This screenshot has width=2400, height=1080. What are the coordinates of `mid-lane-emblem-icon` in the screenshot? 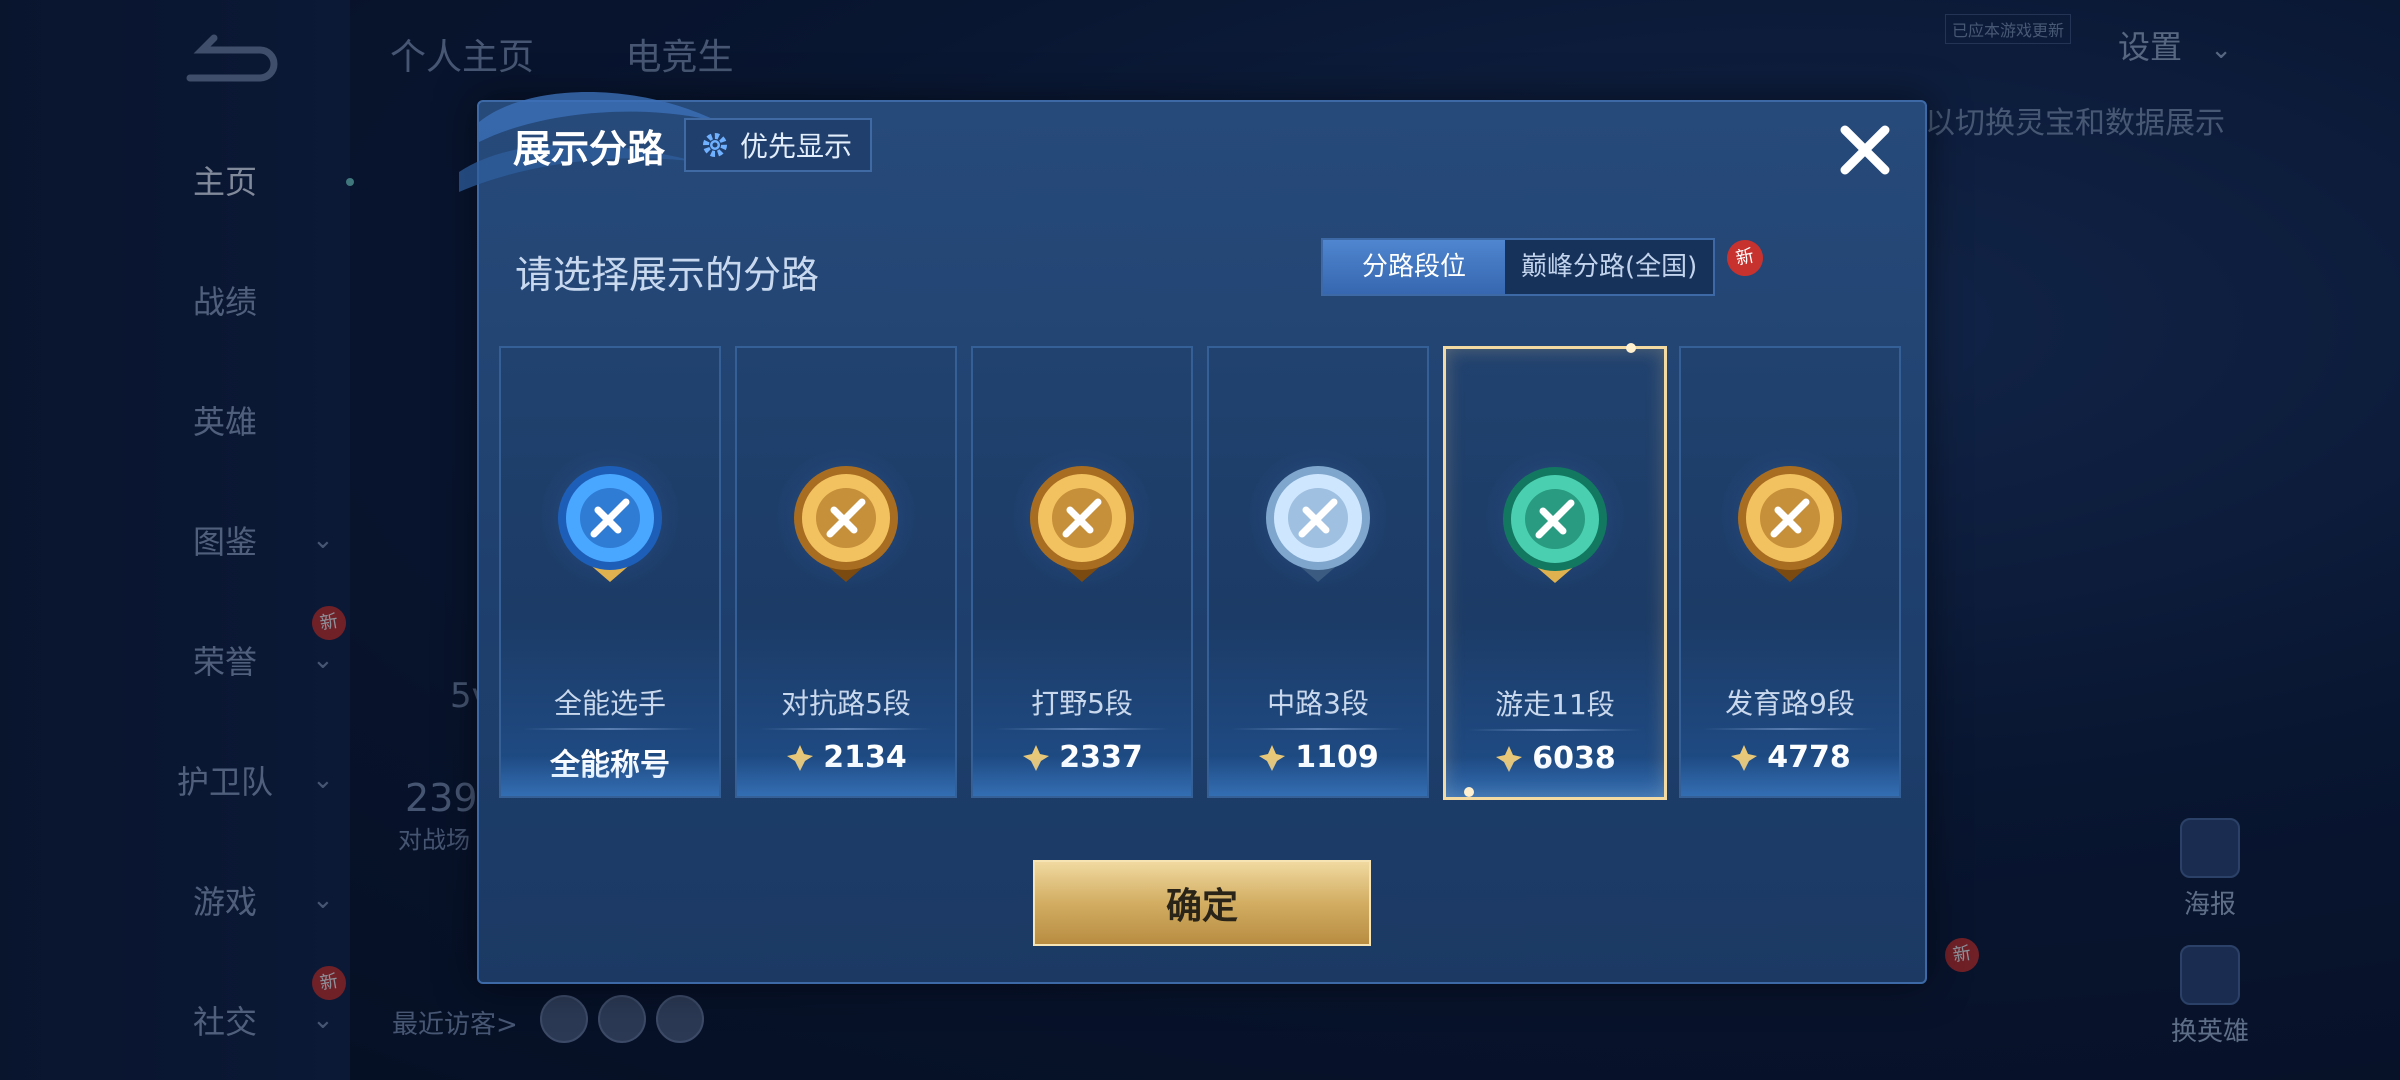 It's located at (1318, 524).